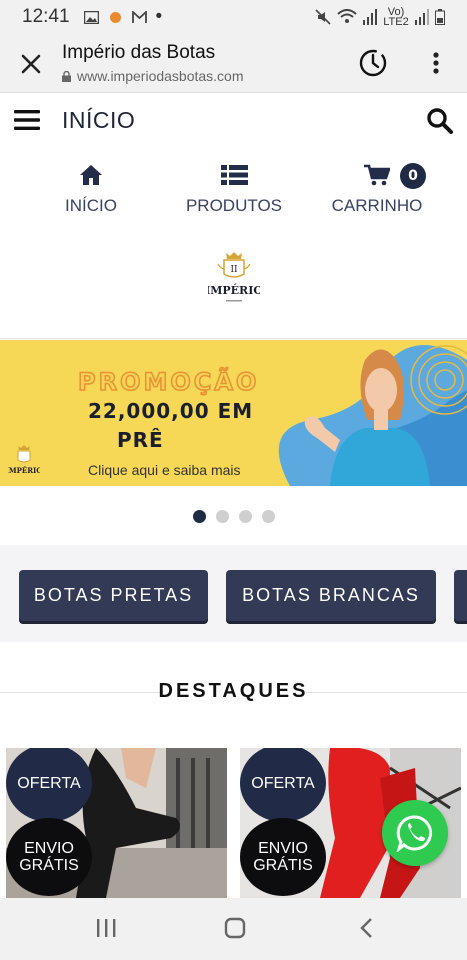  I want to click on gallery-icon, so click(91, 17).